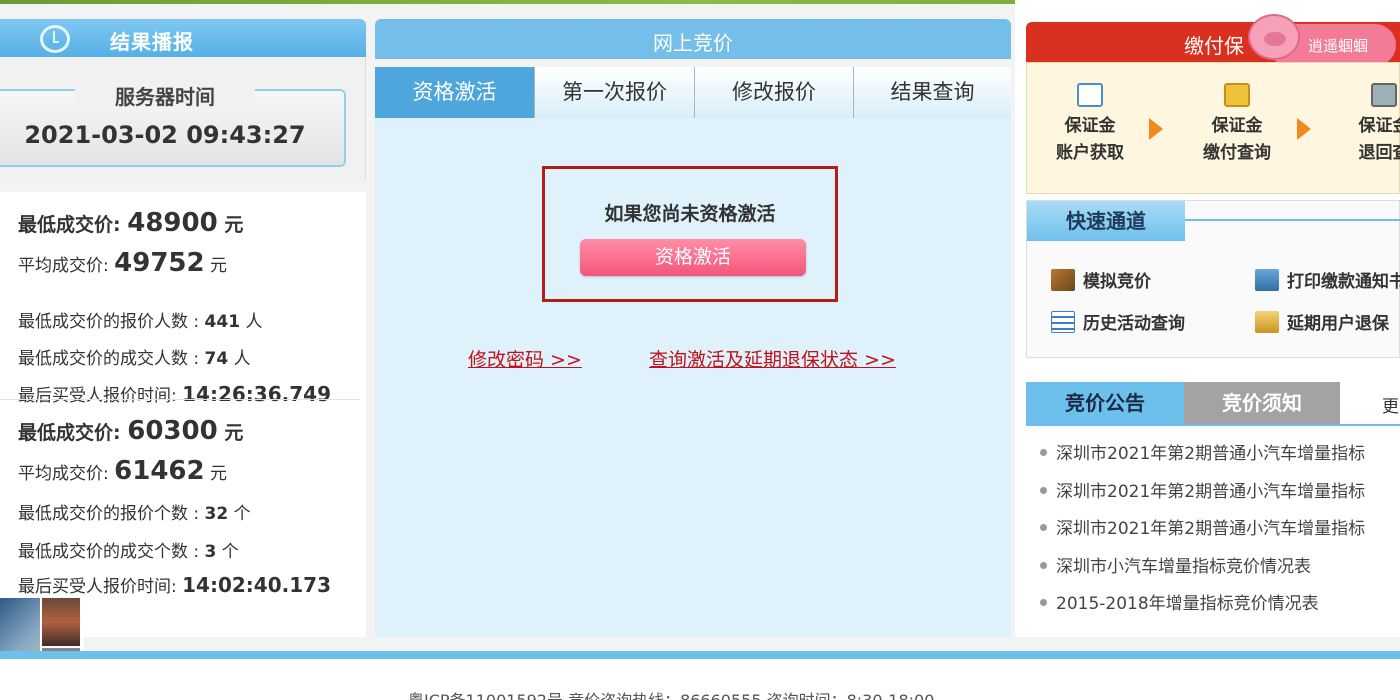  Describe the element at coordinates (109, 514) in the screenshot. I see `bidders-label: 最低成交价的报价个数 :` at that location.